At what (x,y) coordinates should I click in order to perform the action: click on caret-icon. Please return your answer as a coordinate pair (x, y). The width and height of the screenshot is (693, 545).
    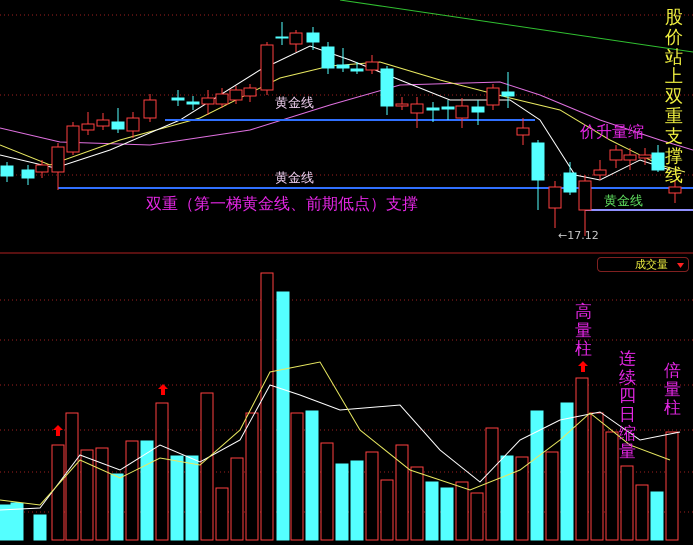
    Looking at the image, I should click on (680, 265).